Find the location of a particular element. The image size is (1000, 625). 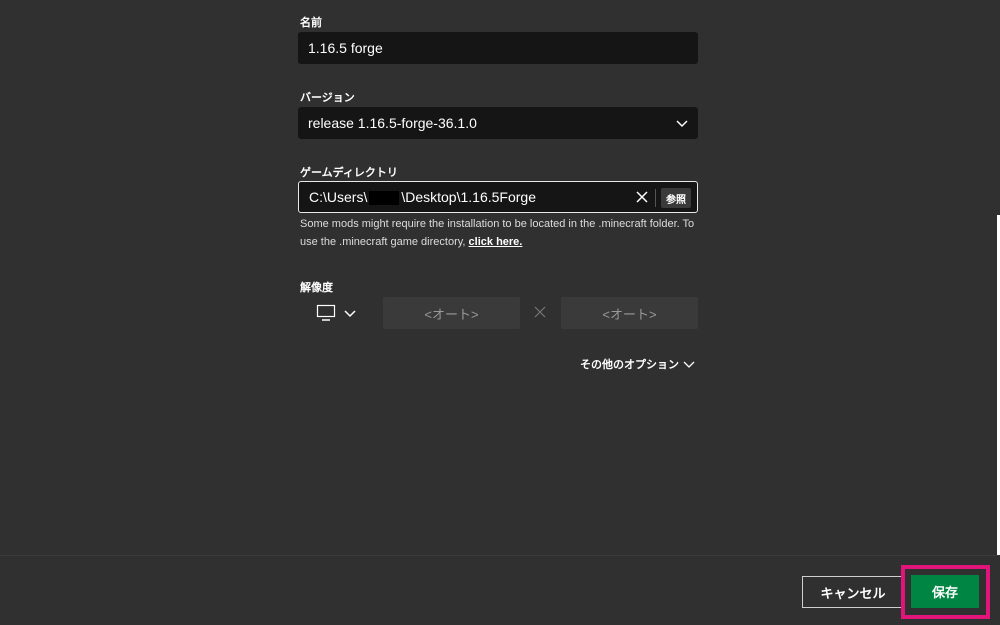

monitor-icon is located at coordinates (326, 312).